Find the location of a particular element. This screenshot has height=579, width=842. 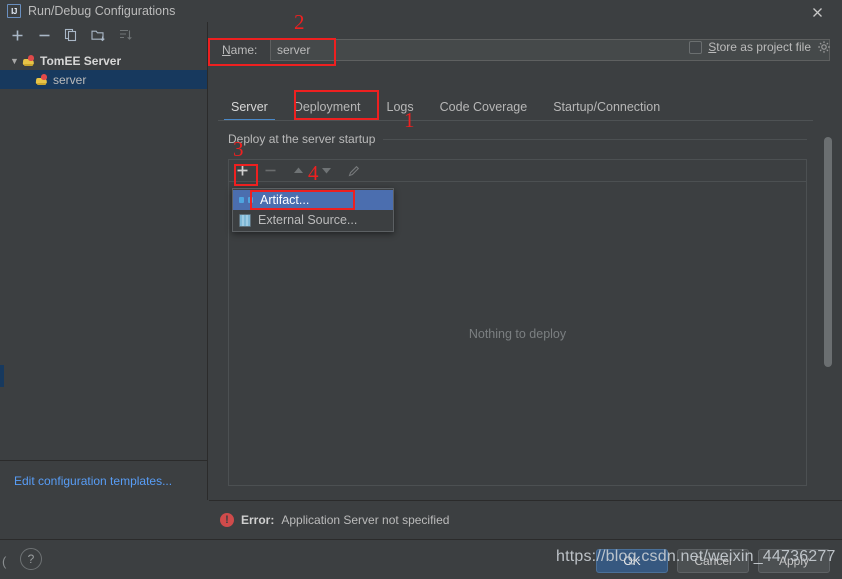

tab-logs: Logs is located at coordinates (400, 107).